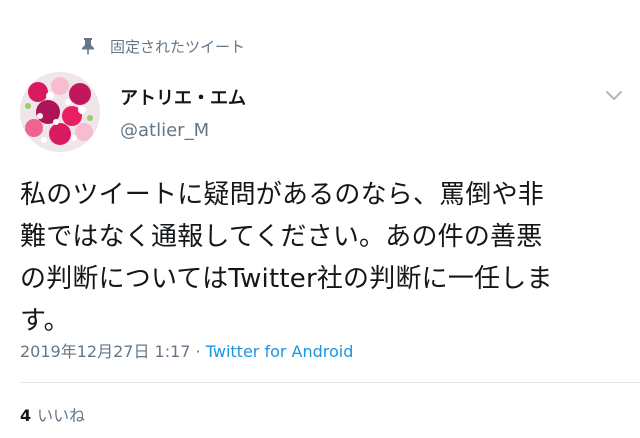 This screenshot has height=438, width=640. I want to click on likes-count: 4, so click(26, 415).